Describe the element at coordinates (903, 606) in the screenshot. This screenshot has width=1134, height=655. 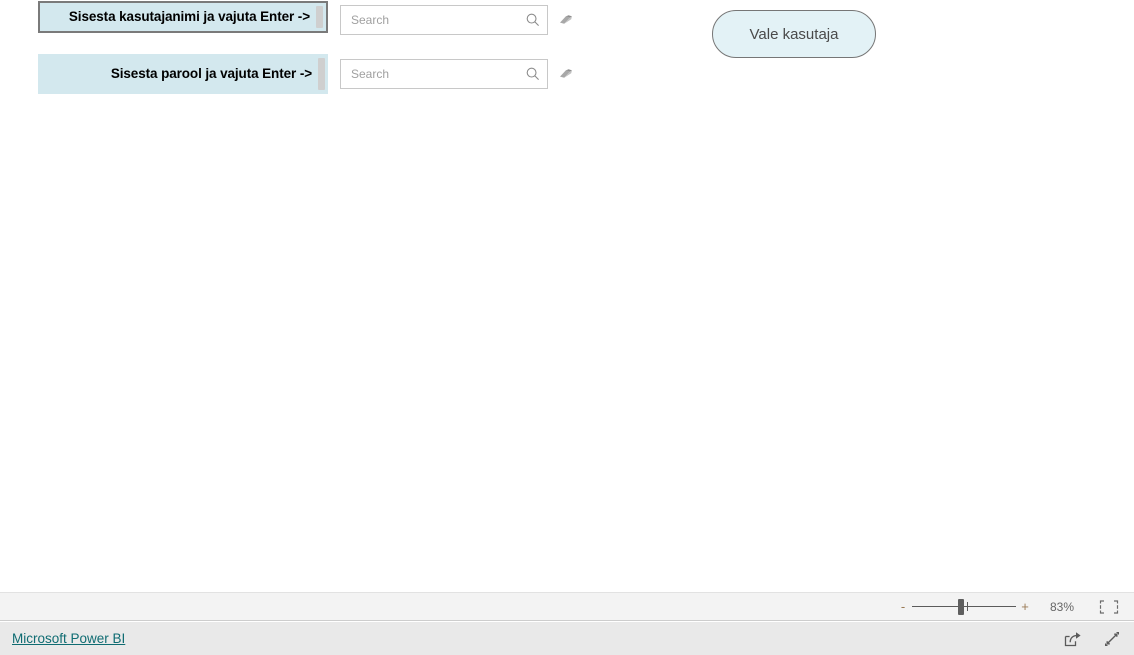
I see `zoom-out-button: -` at that location.